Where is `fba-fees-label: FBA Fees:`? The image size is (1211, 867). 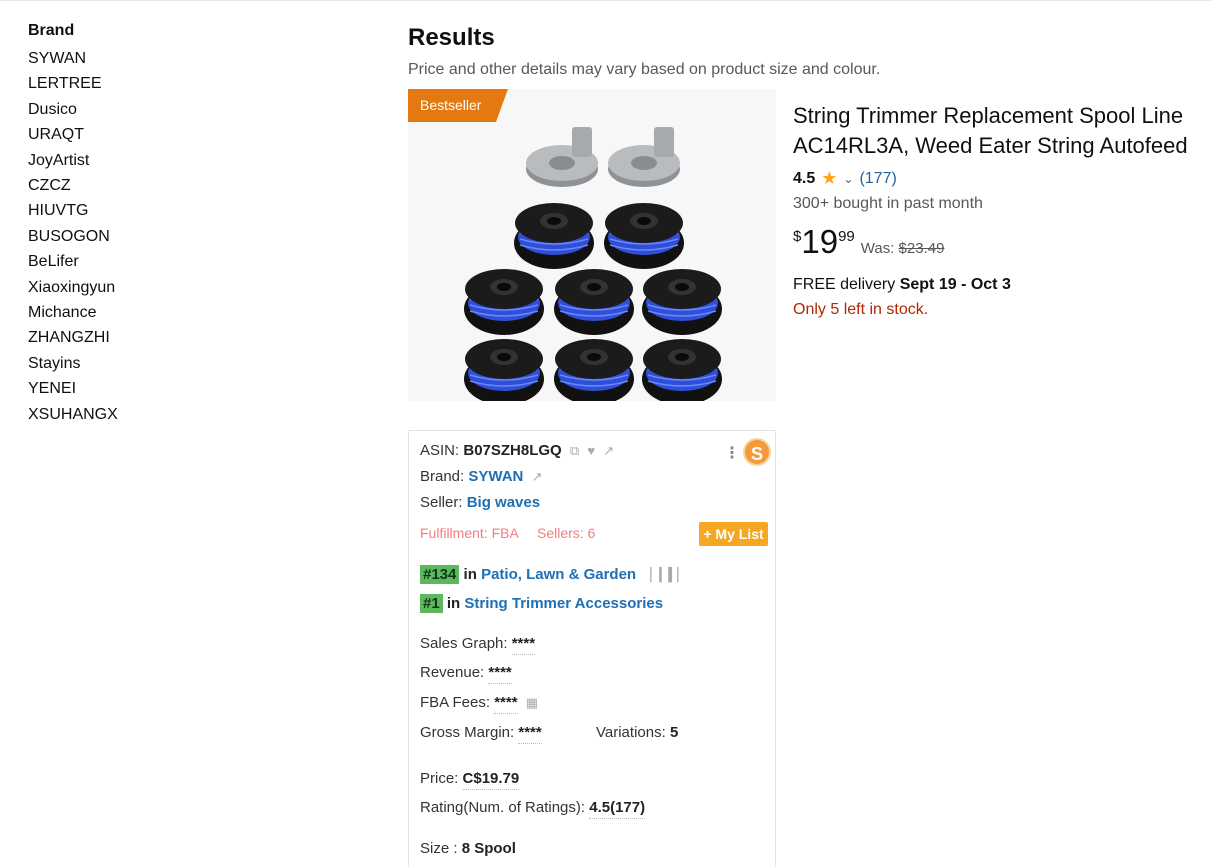
fba-fees-label: FBA Fees: is located at coordinates (455, 702).